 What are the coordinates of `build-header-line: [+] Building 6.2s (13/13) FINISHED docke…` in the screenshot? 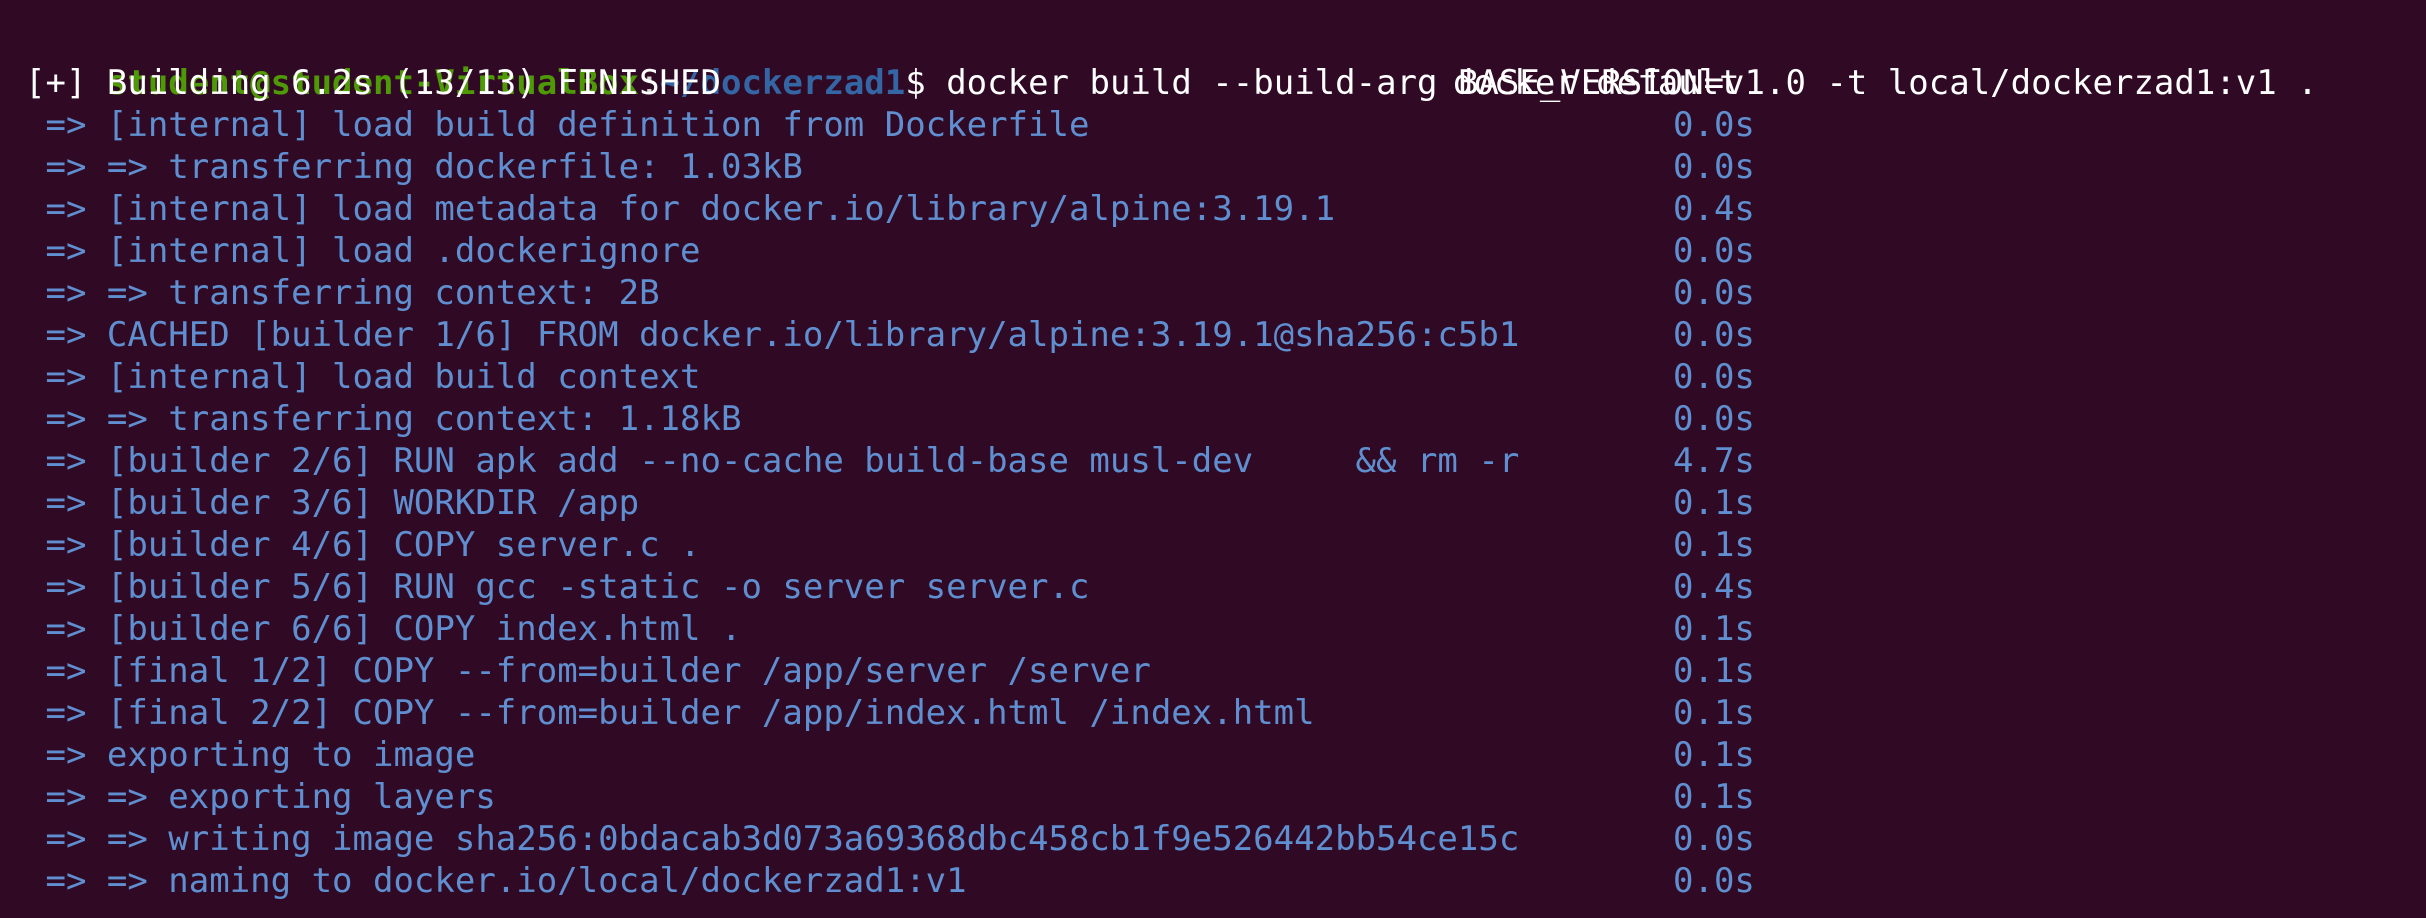 It's located at (1215, 83).